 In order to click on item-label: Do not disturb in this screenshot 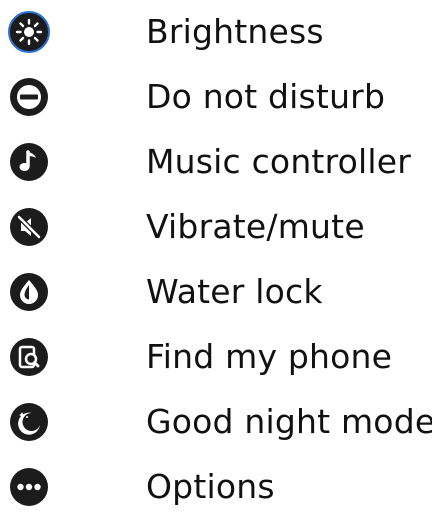, I will do `click(266, 96)`.